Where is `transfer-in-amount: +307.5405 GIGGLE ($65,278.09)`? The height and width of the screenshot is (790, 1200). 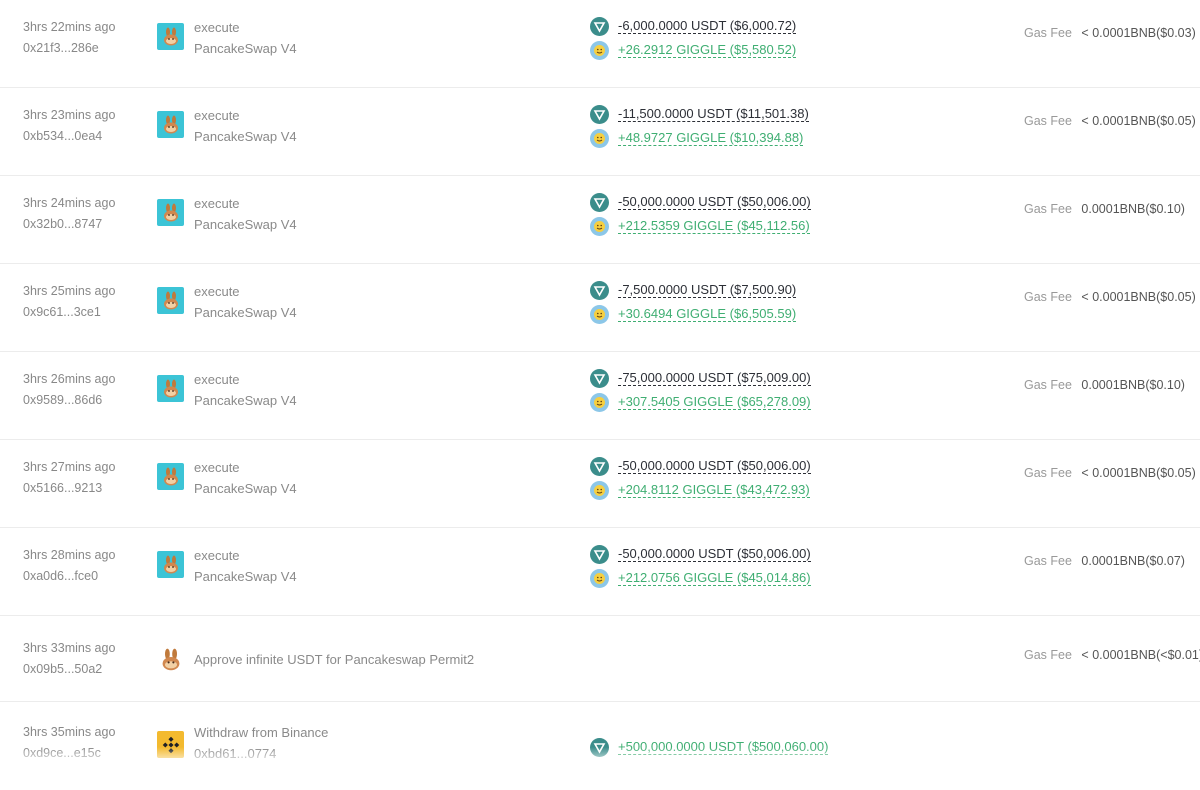
transfer-in-amount: +307.5405 GIGGLE ($65,278.09) is located at coordinates (714, 402).